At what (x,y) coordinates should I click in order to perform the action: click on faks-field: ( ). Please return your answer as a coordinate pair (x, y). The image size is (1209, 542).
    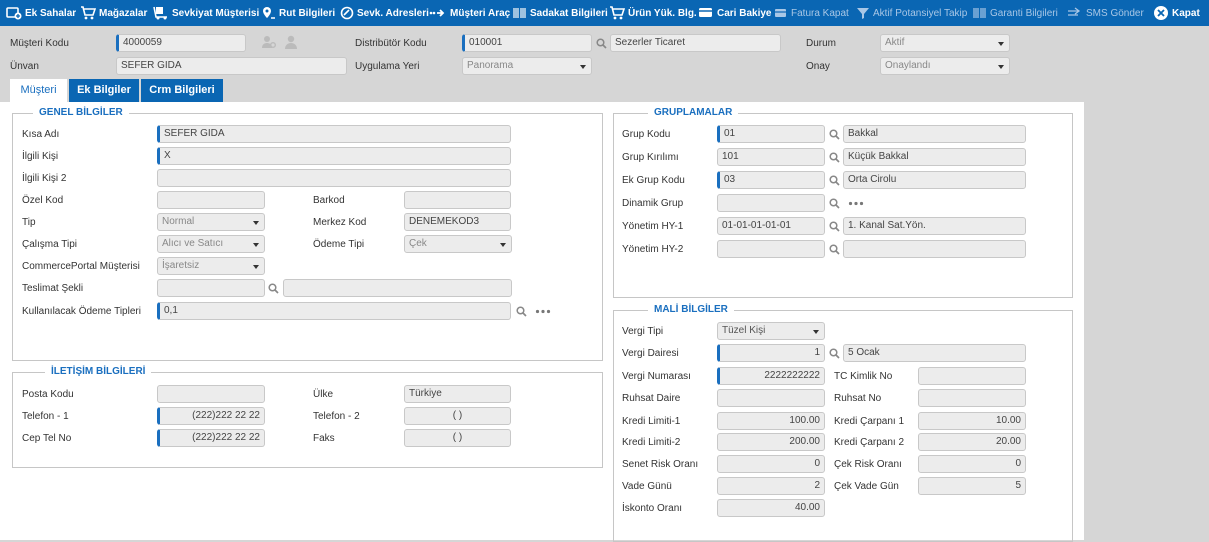
    Looking at the image, I should click on (457, 438).